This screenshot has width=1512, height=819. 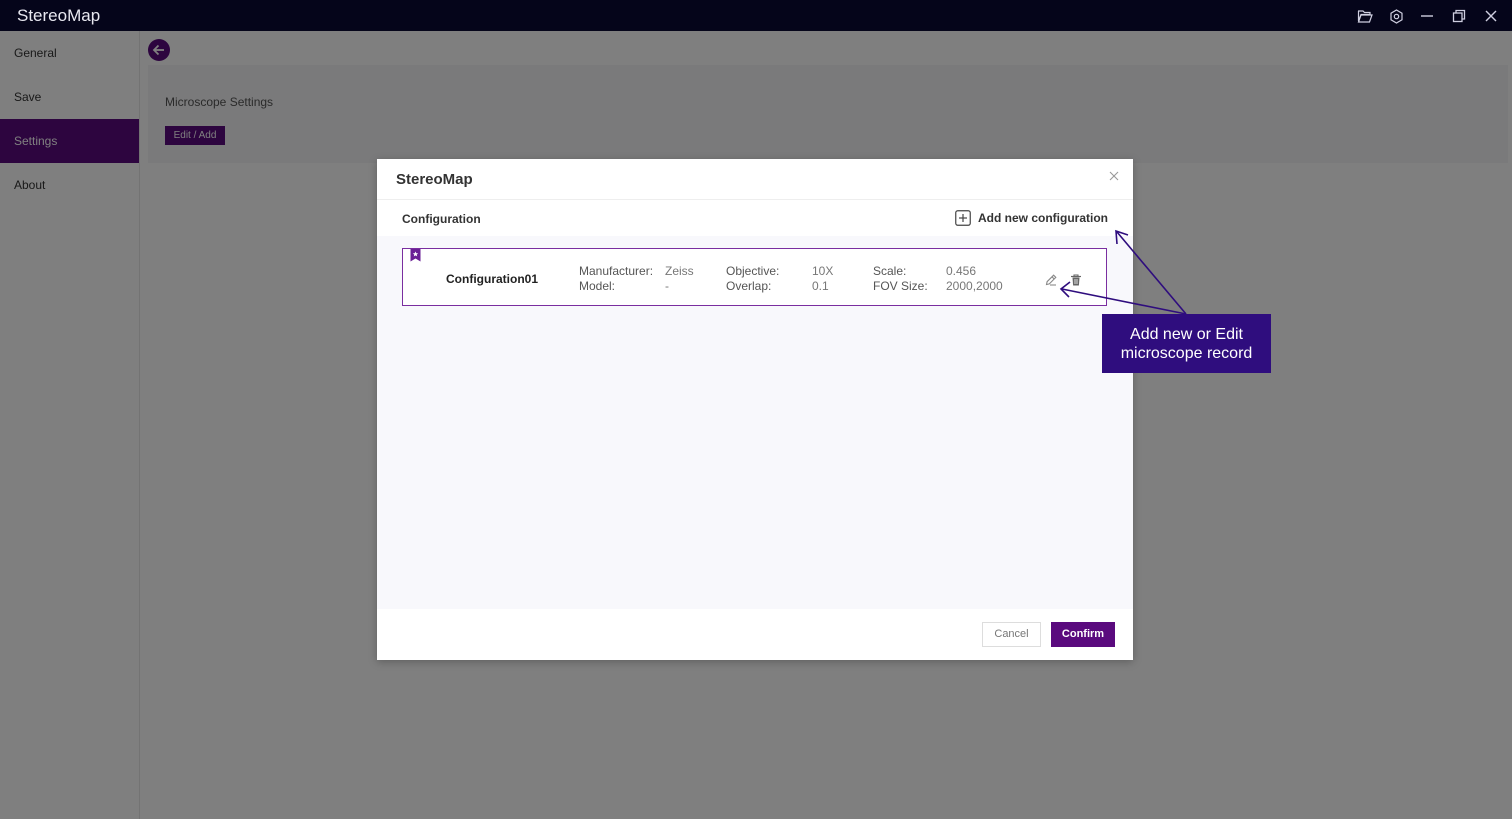 I want to click on plus-square-icon, so click(x=963, y=218).